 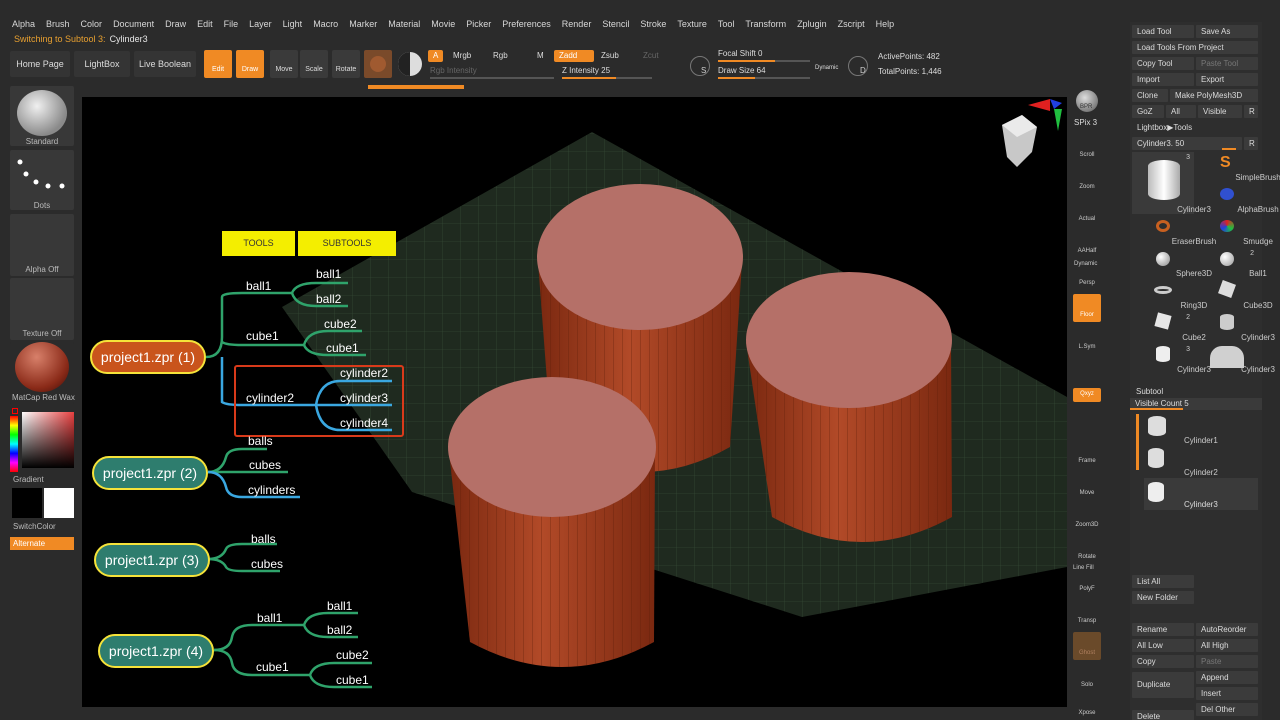 I want to click on insert-button: Insert, so click(x=1227, y=693).